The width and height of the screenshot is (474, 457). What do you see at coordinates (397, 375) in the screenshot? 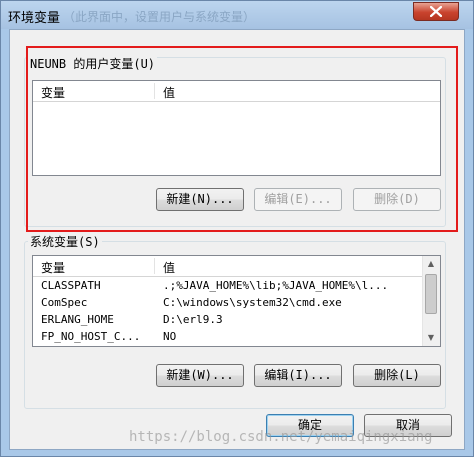
I see `system-delete-button: 删除(L)` at bounding box center [397, 375].